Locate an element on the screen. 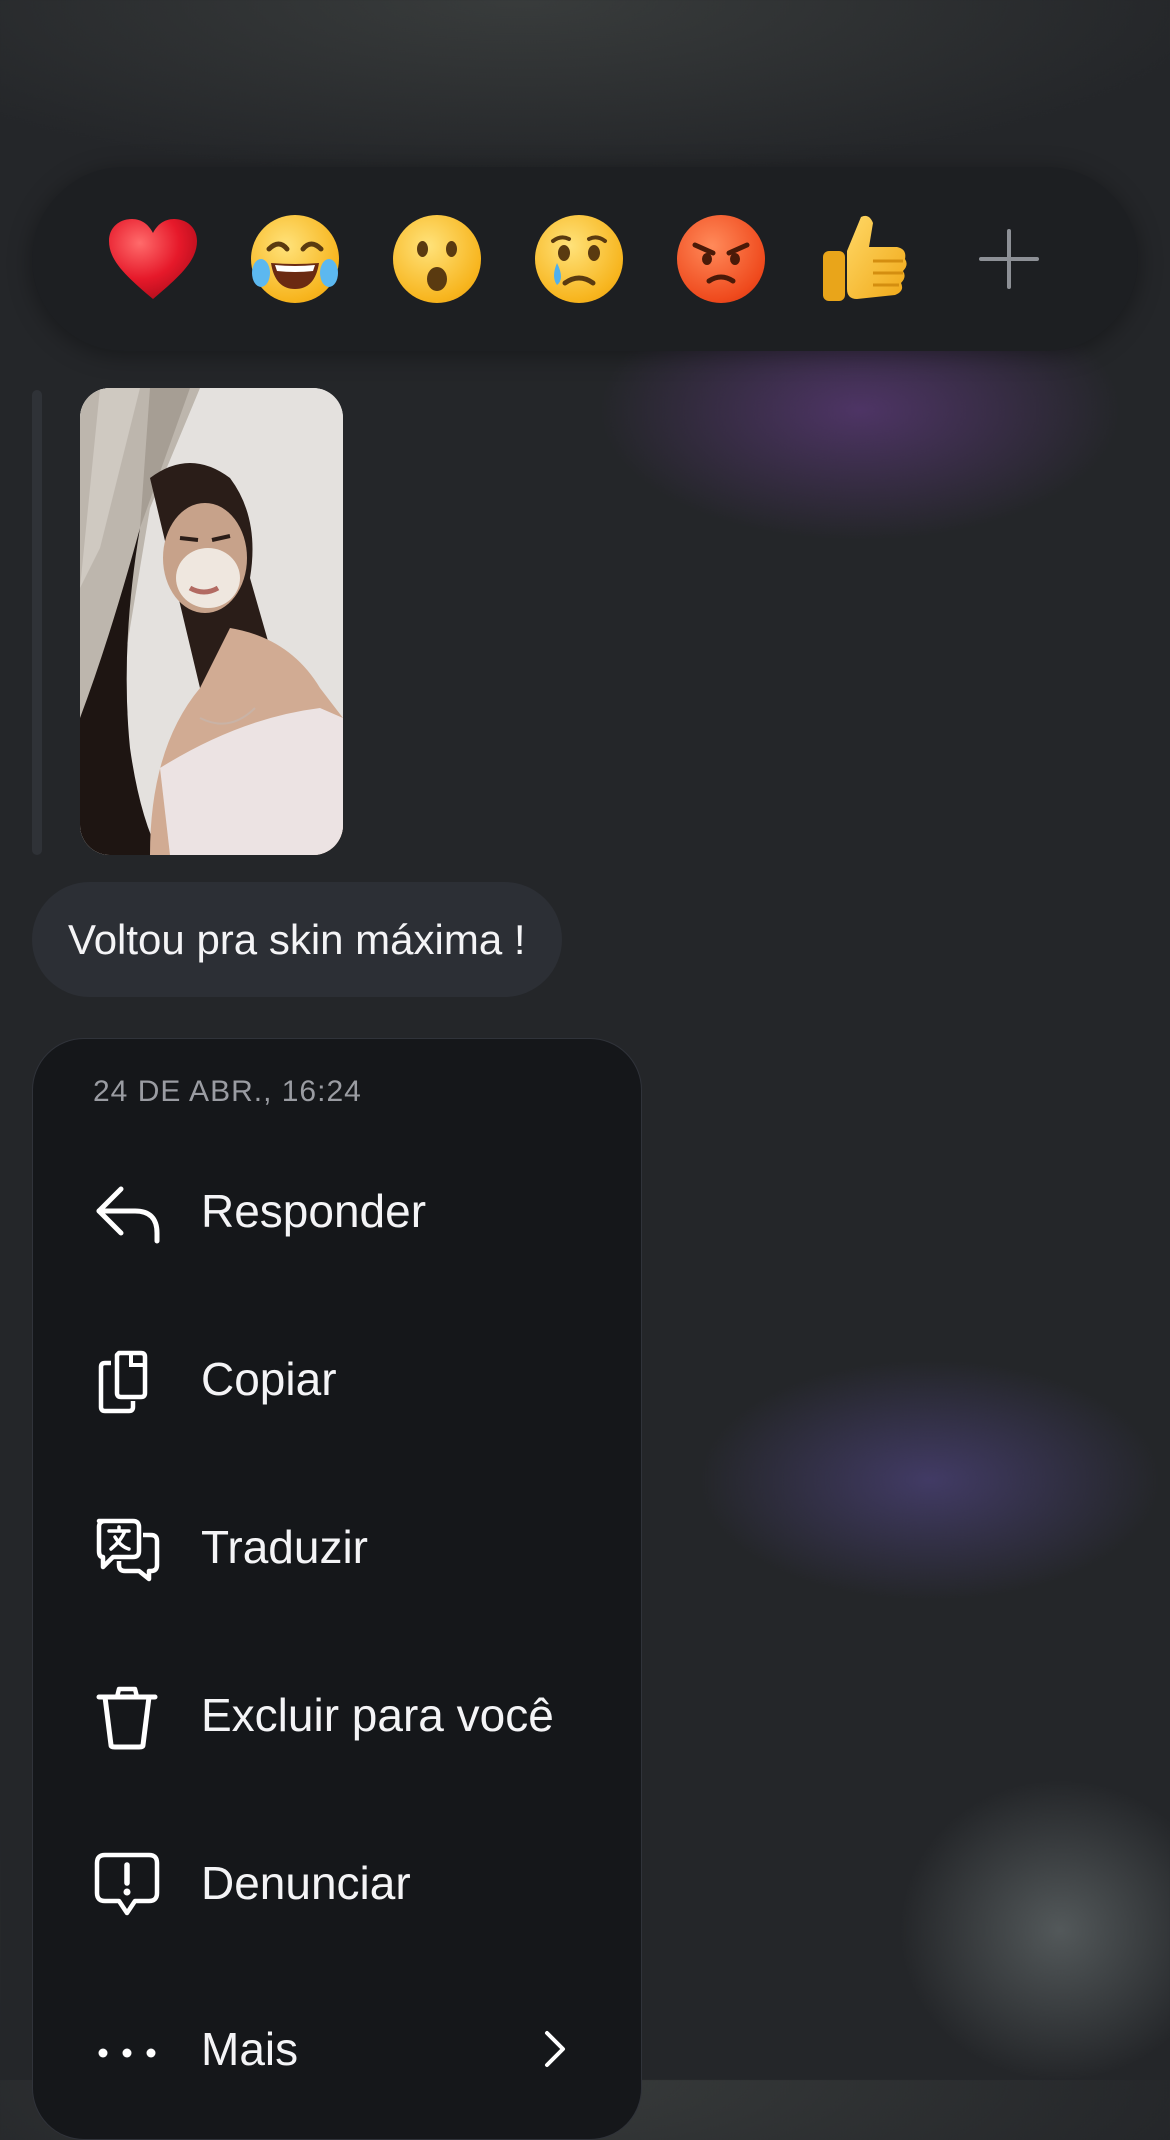 The width and height of the screenshot is (1170, 2140). more-icon is located at coordinates (127, 2053).